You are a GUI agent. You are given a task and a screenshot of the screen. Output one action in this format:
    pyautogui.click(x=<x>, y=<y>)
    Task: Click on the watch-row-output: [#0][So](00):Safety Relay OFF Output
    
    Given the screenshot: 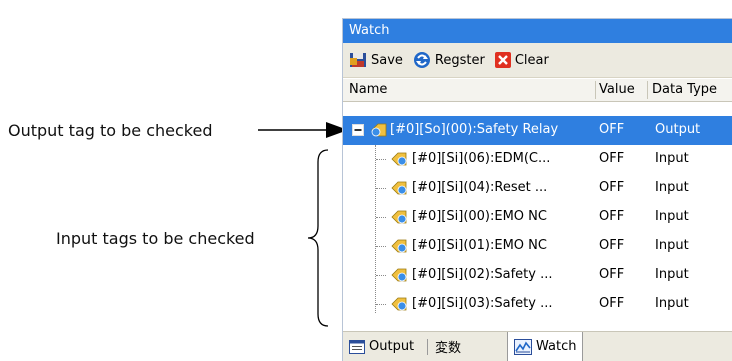 What is the action you would take?
    pyautogui.click(x=537, y=130)
    